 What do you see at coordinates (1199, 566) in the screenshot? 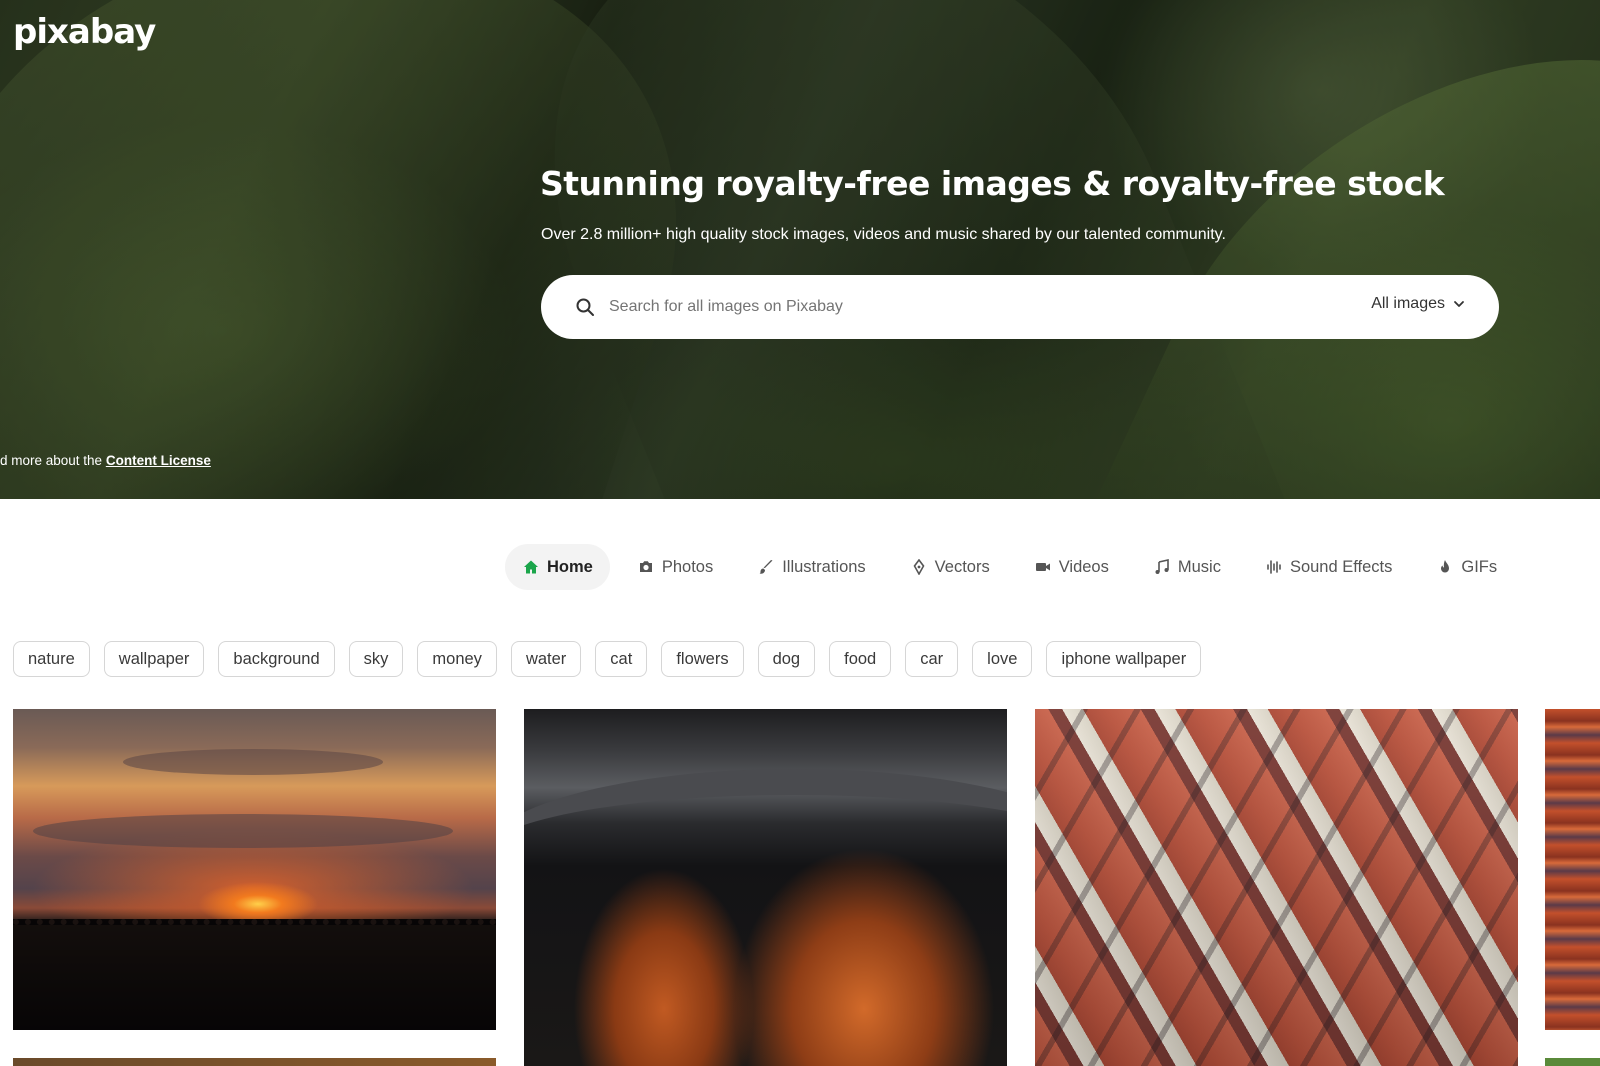
I see `nav-item-label: Music` at bounding box center [1199, 566].